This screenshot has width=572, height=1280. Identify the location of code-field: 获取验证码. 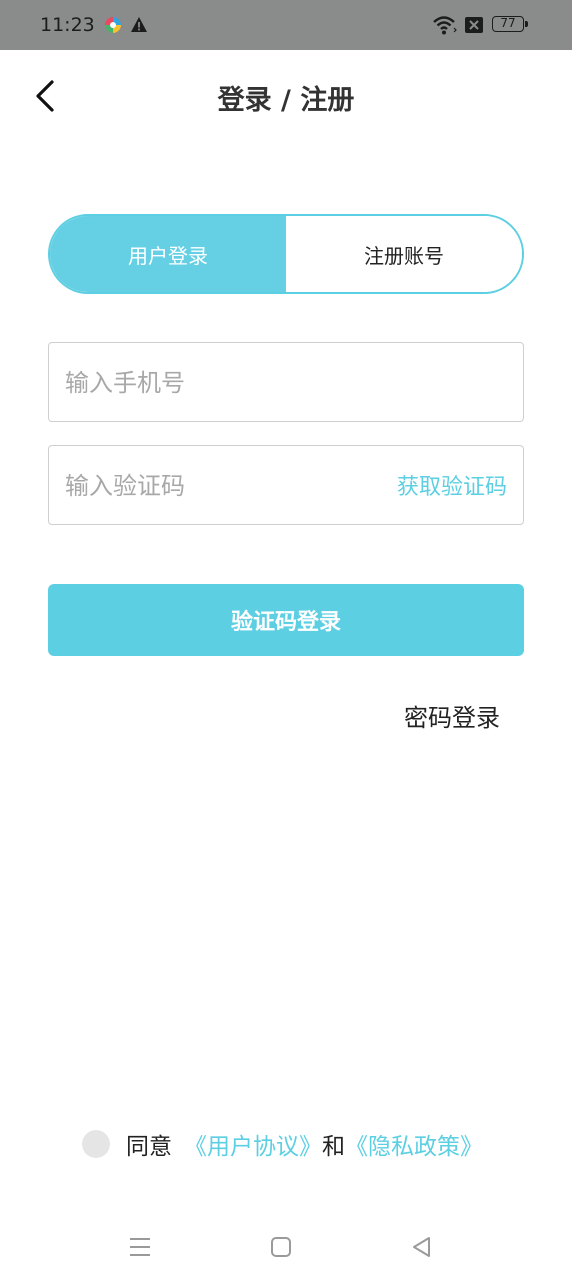
(286, 485).